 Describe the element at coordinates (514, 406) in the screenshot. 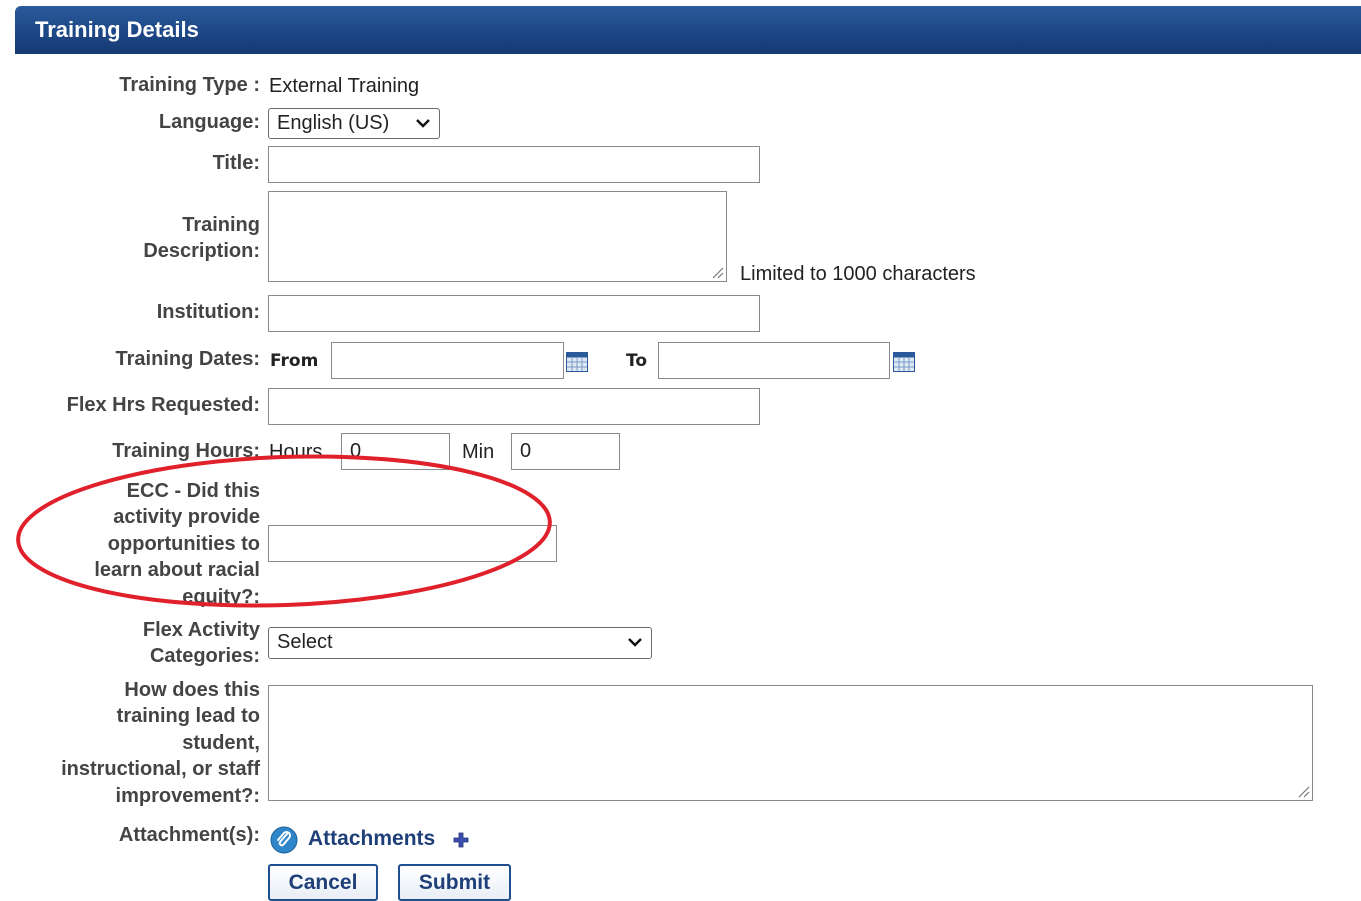

I see `flex-hrs-input` at that location.